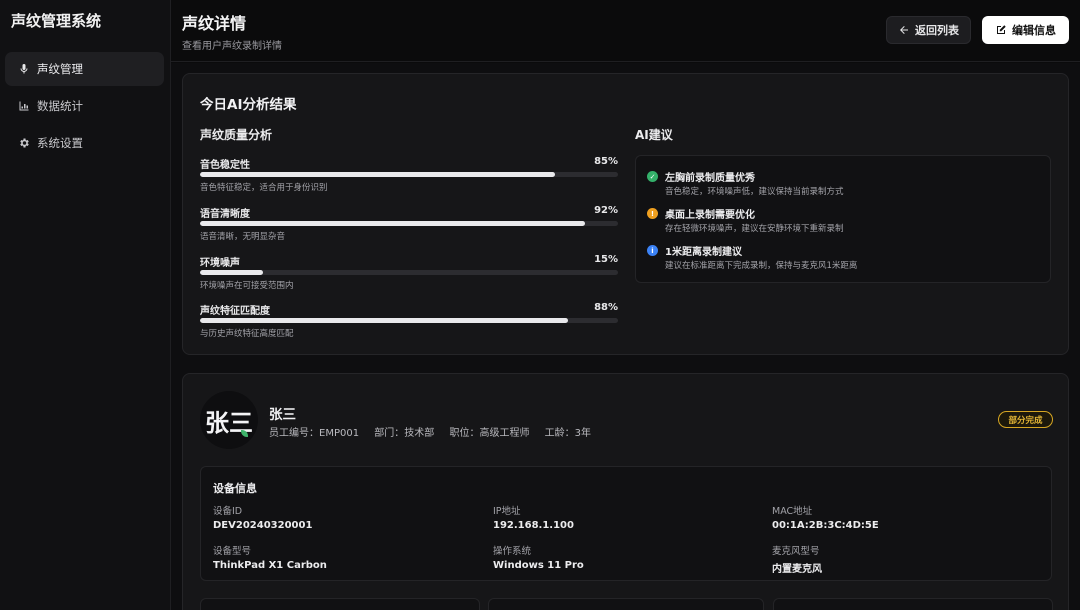 This screenshot has width=1080, height=610. I want to click on metric-desc: 与历史声纹特征高度匹配, so click(247, 334).